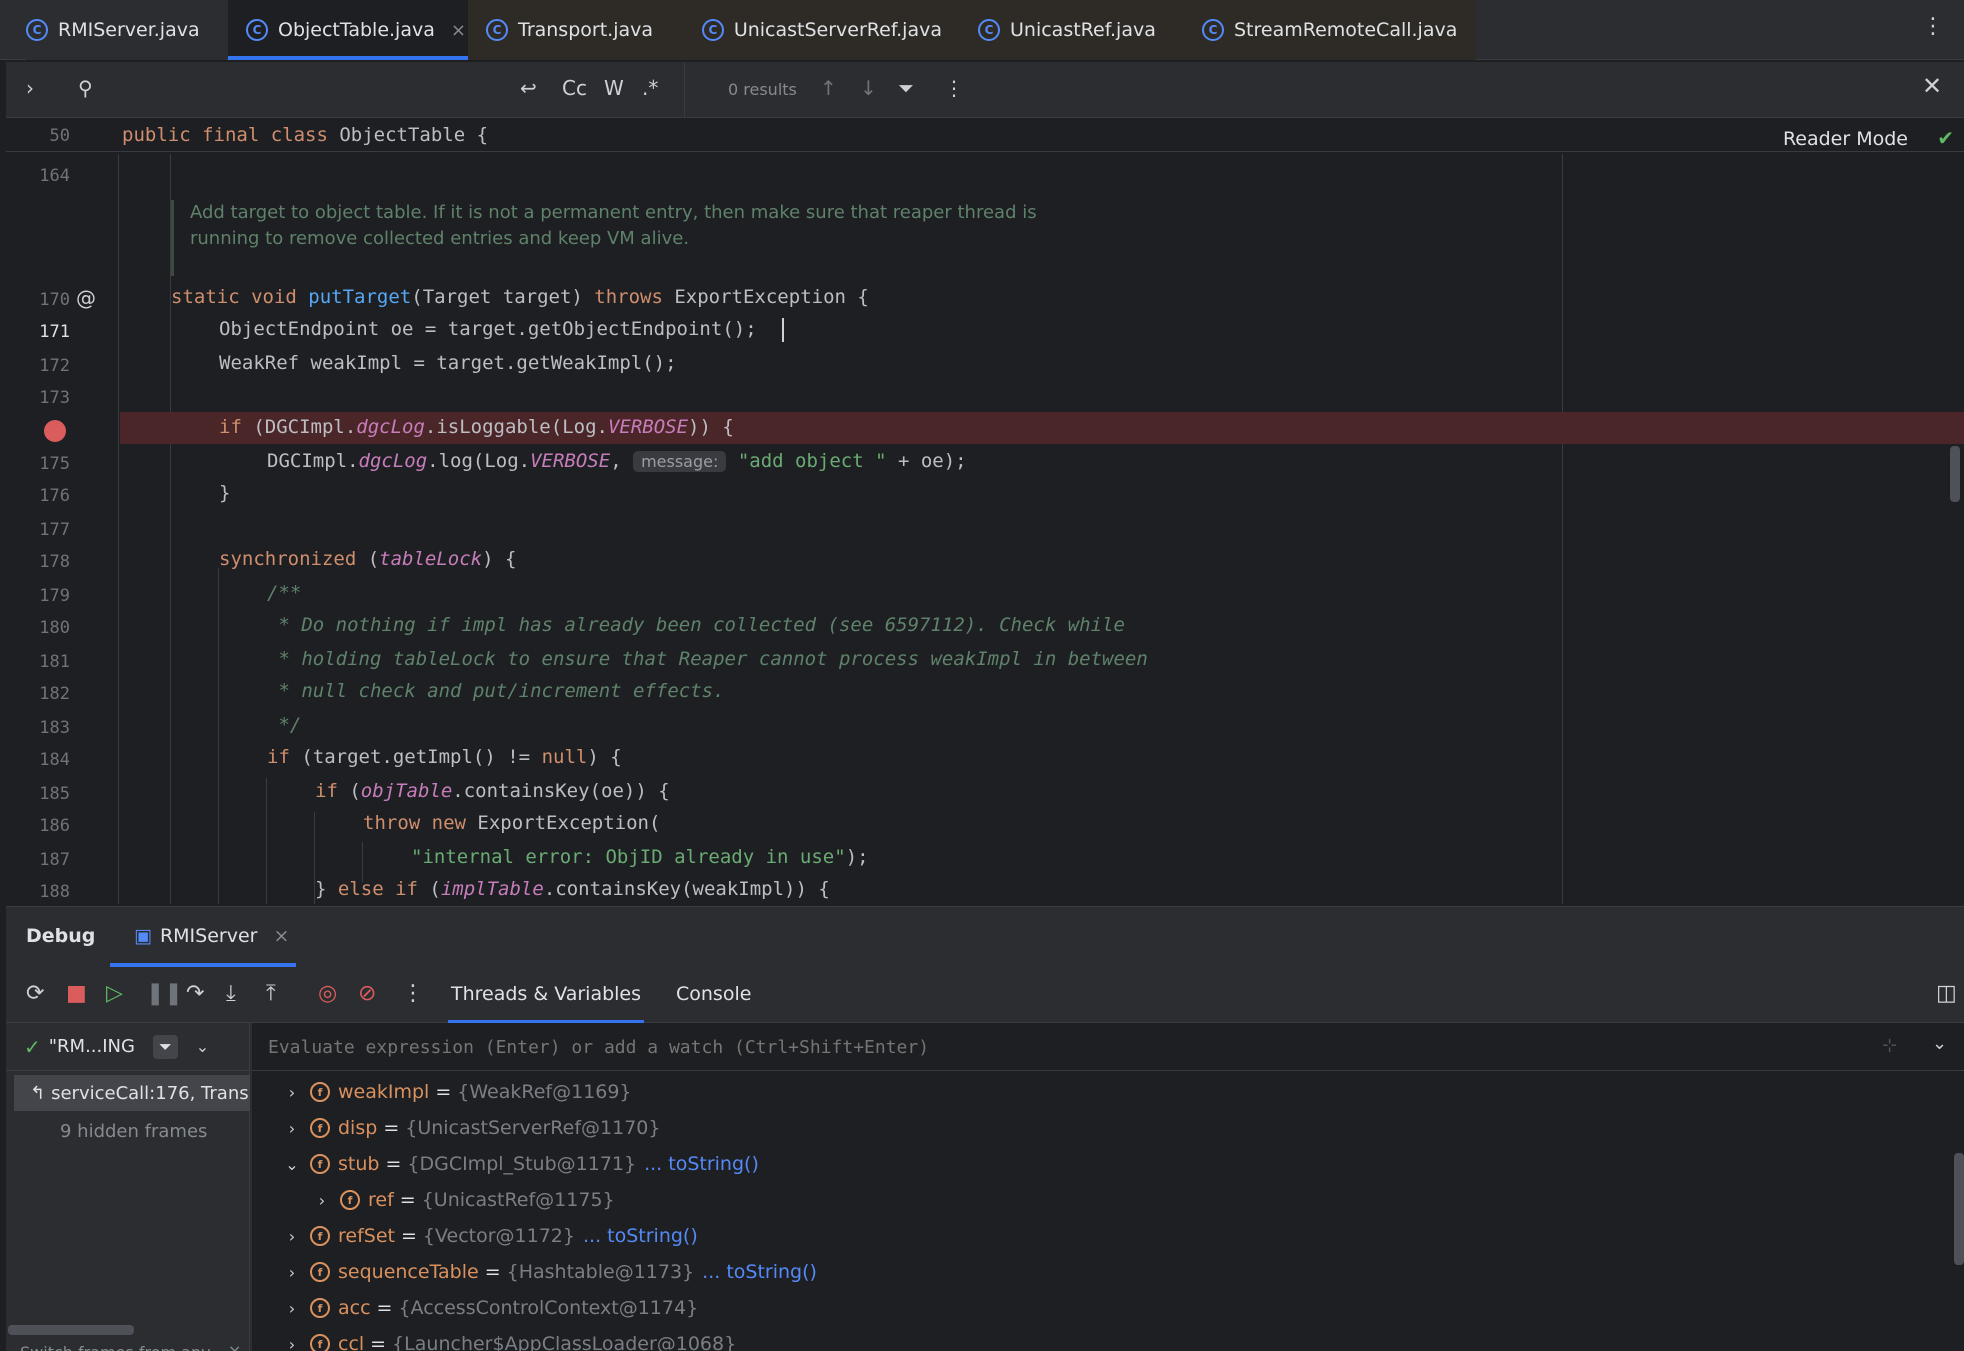  What do you see at coordinates (164, 993) in the screenshot?
I see `pause-icon: ❚❚` at bounding box center [164, 993].